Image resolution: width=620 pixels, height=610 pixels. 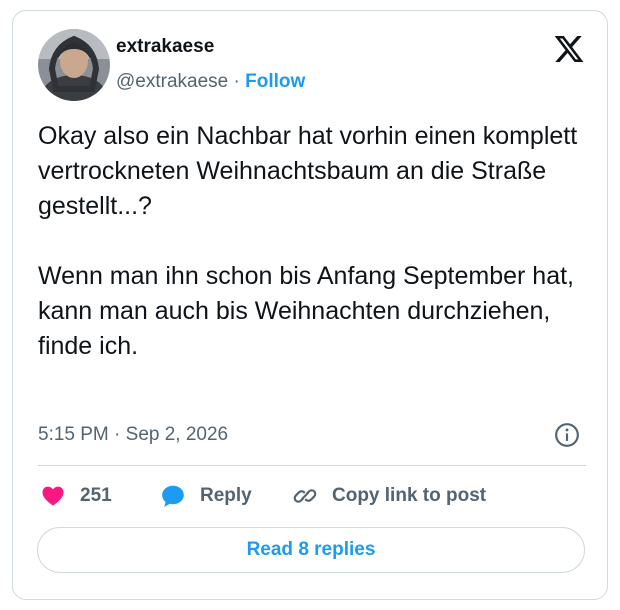 I want to click on handle-row: @extrakaese · Follow, so click(x=210, y=82).